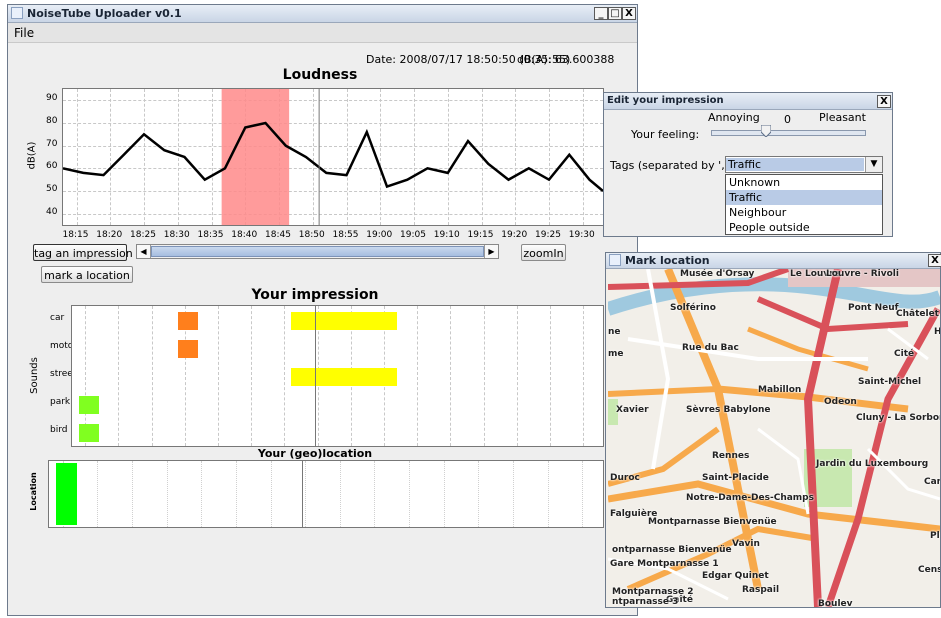 This screenshot has width=941, height=618. I want to click on y-tick-label: 50, so click(52, 189).